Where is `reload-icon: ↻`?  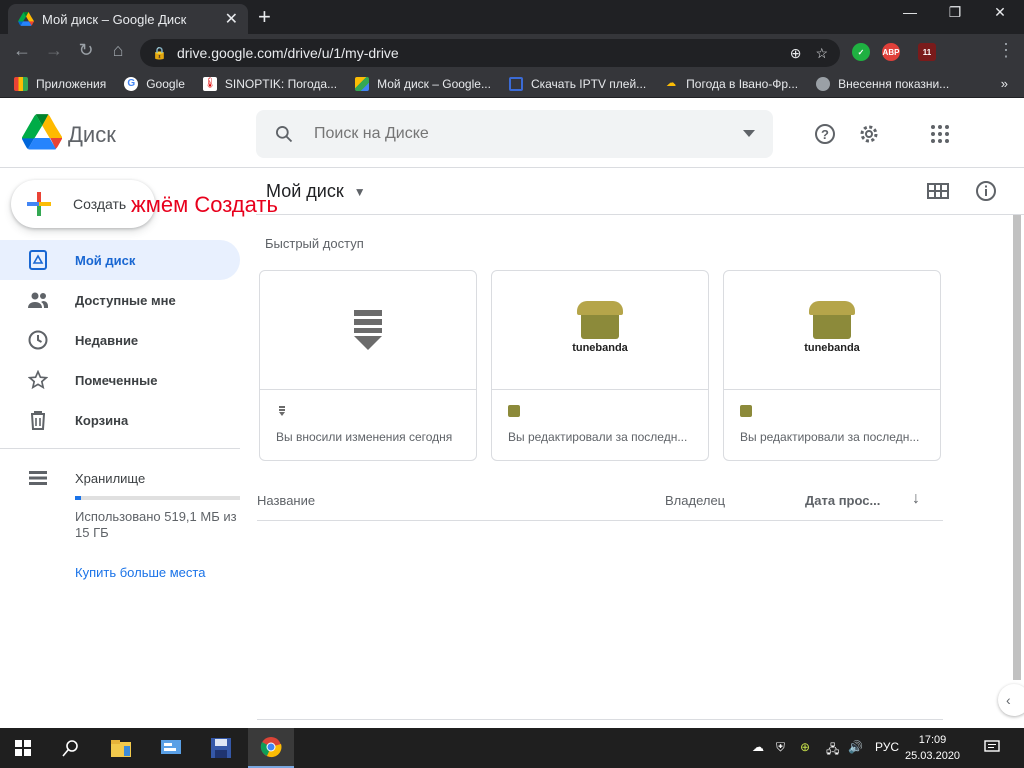 reload-icon: ↻ is located at coordinates (86, 50).